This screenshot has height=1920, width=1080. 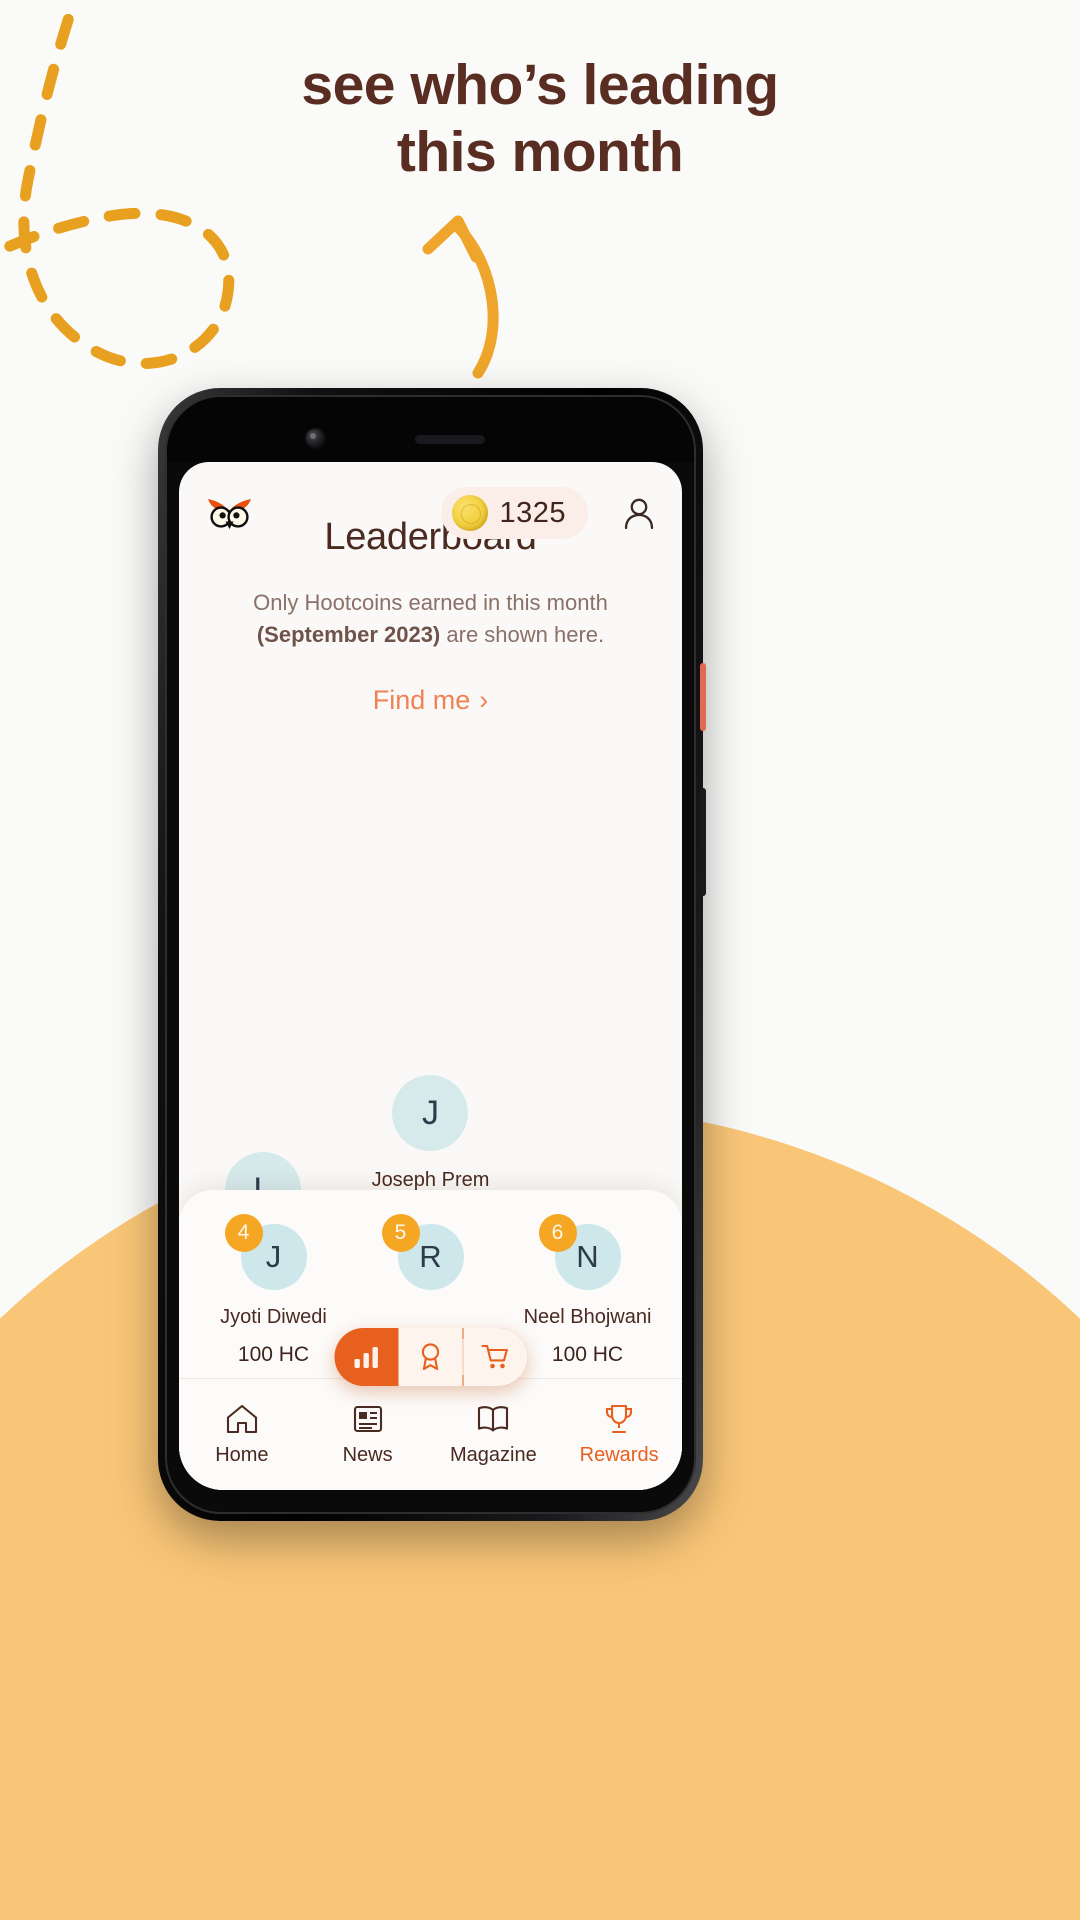 What do you see at coordinates (532, 512) in the screenshot?
I see `hootcoin-balance-value: 1325` at bounding box center [532, 512].